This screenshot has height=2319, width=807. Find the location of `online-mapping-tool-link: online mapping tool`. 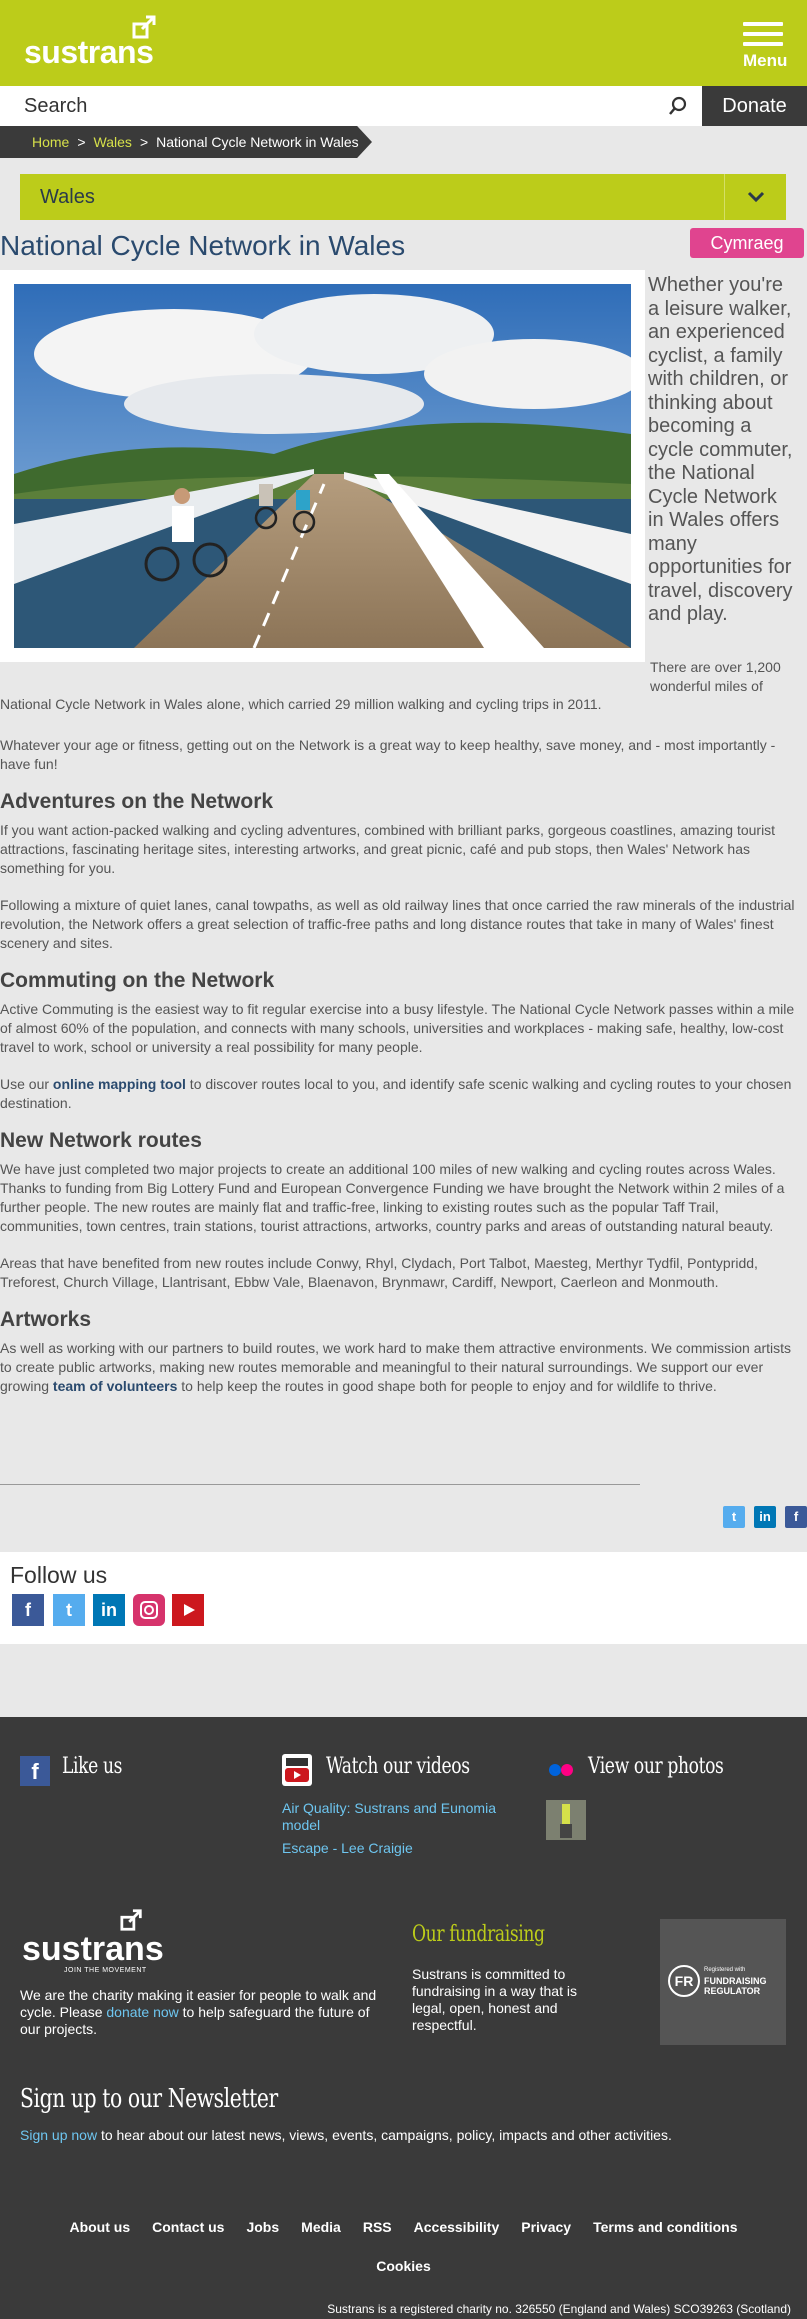

online-mapping-tool-link: online mapping tool is located at coordinates (119, 1084).